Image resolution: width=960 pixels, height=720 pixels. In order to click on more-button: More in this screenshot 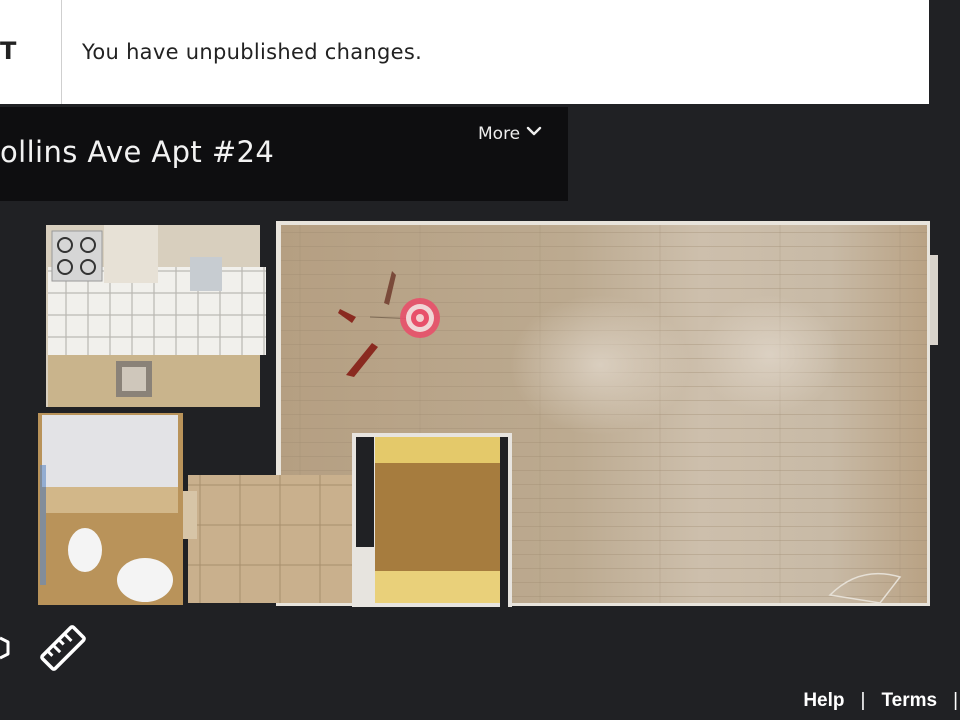, I will do `click(510, 133)`.